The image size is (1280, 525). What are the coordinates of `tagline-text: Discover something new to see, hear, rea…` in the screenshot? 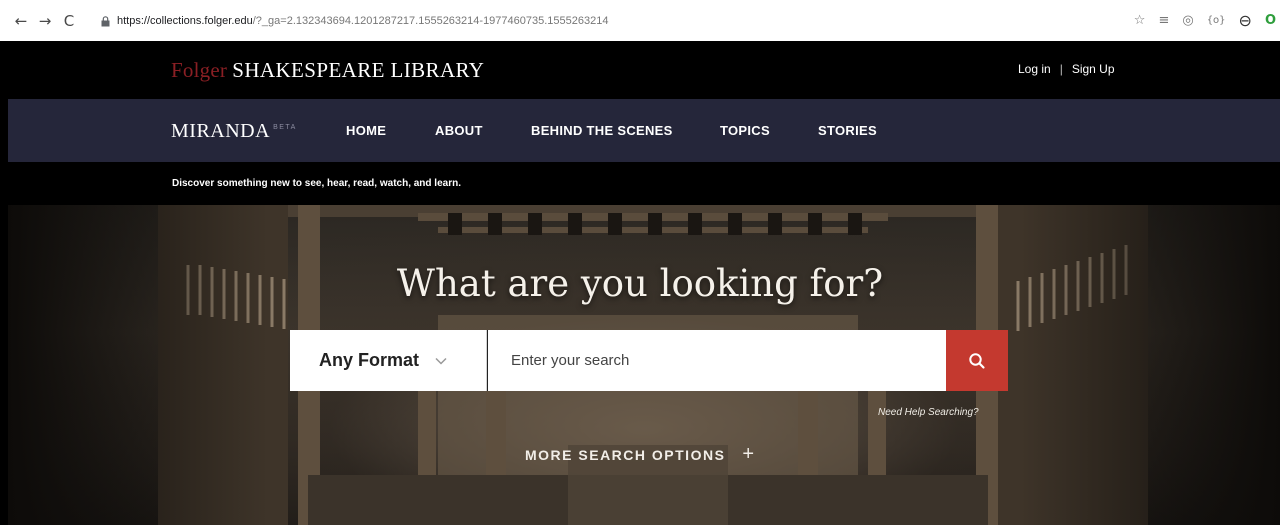 It's located at (316, 183).